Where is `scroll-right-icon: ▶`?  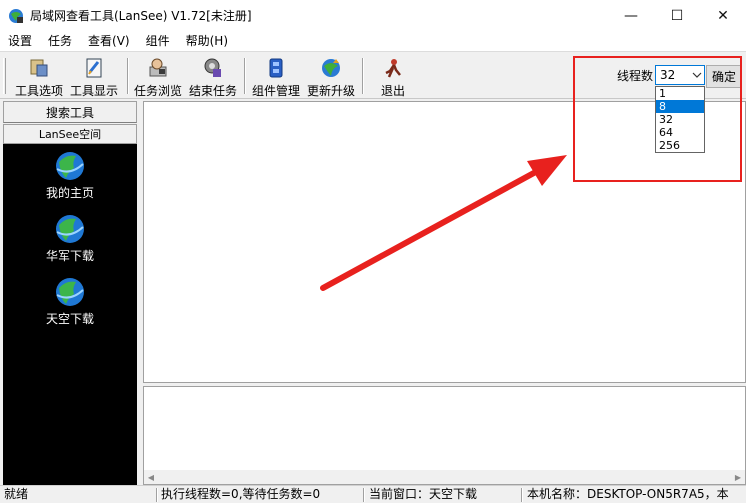 scroll-right-icon: ▶ is located at coordinates (738, 477).